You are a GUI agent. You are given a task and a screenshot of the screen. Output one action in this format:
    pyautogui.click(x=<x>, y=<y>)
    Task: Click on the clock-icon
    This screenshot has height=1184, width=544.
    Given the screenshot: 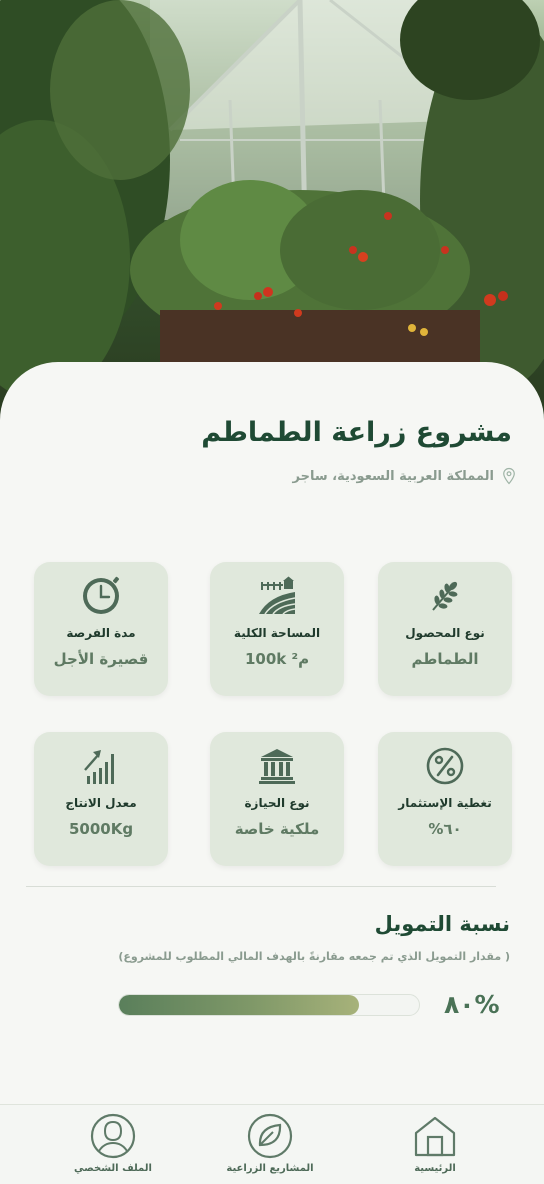 What is the action you would take?
    pyautogui.click(x=101, y=595)
    